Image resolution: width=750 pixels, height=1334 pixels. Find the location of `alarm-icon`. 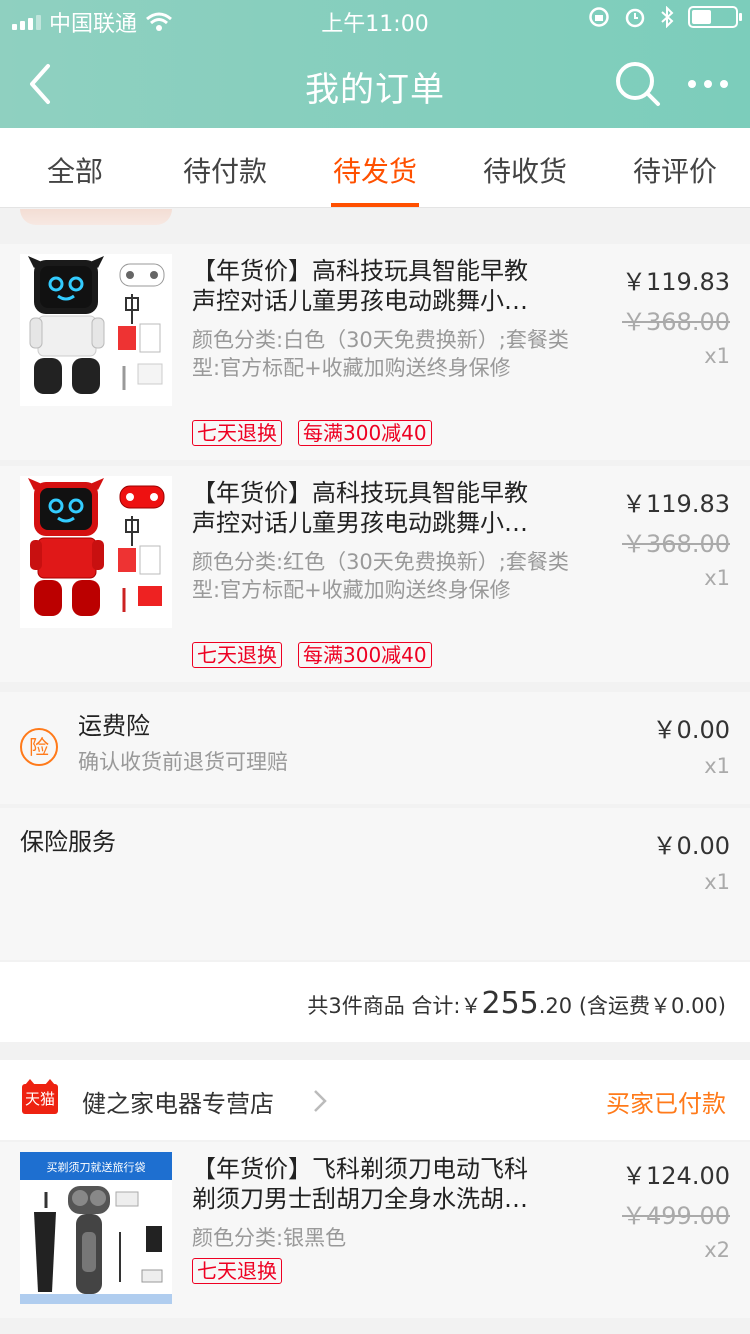

alarm-icon is located at coordinates (635, 18).